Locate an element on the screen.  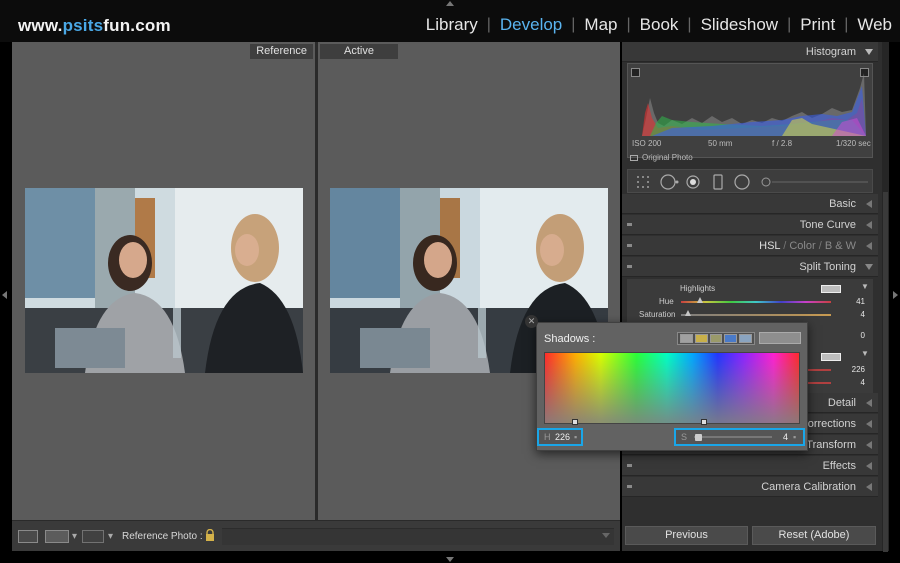
tool-strip is located at coordinates (750, 181).